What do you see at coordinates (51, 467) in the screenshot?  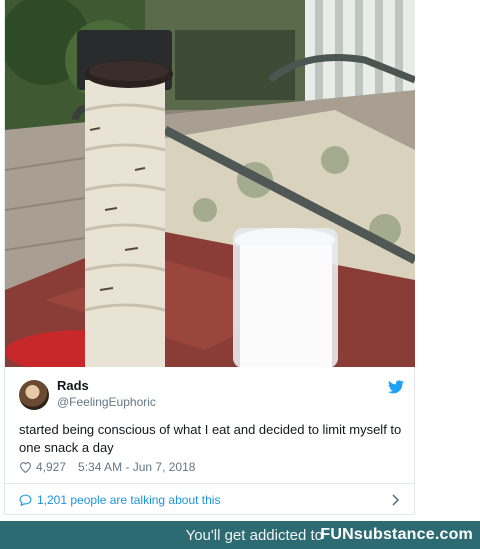 I see `like-count: 4,927` at bounding box center [51, 467].